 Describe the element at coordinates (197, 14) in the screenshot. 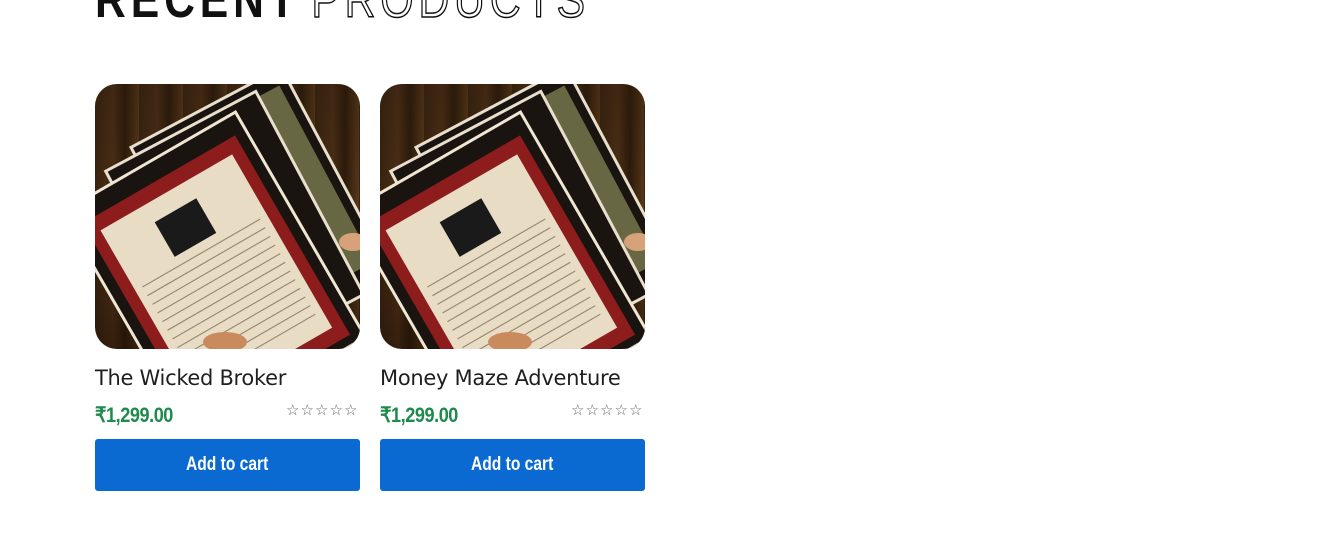

I see `section-title-word-1: RECENT` at that location.